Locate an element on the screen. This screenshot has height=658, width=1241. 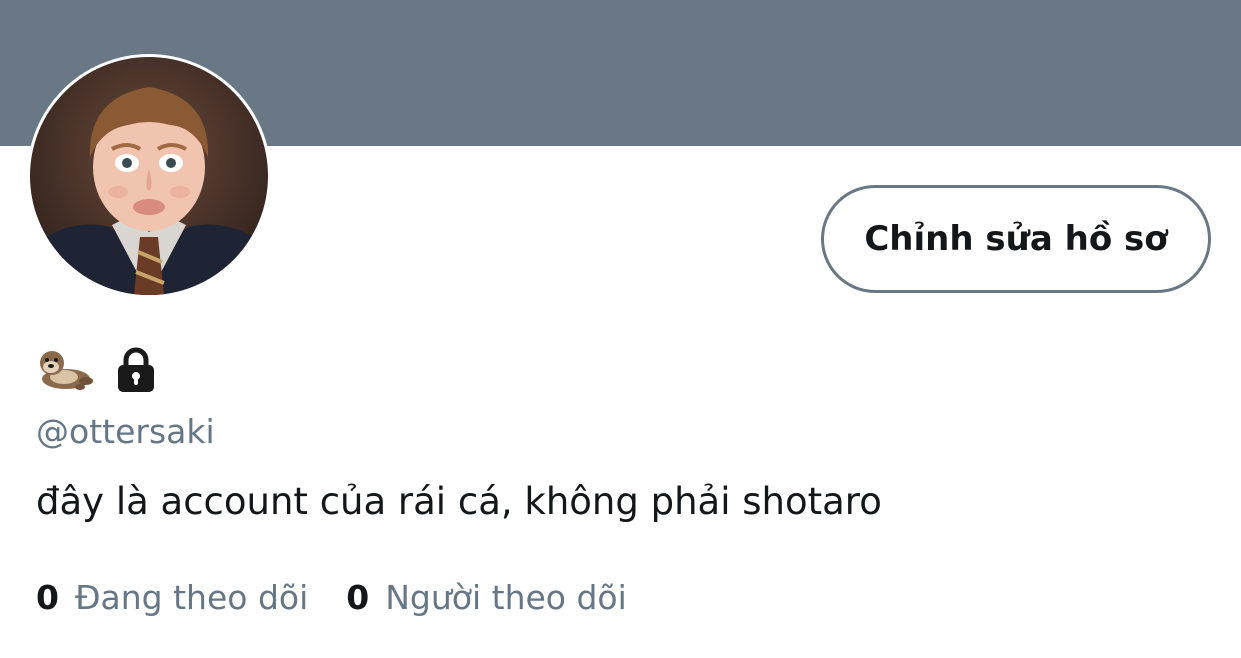
profile-handle: @ottersaki is located at coordinates (125, 431).